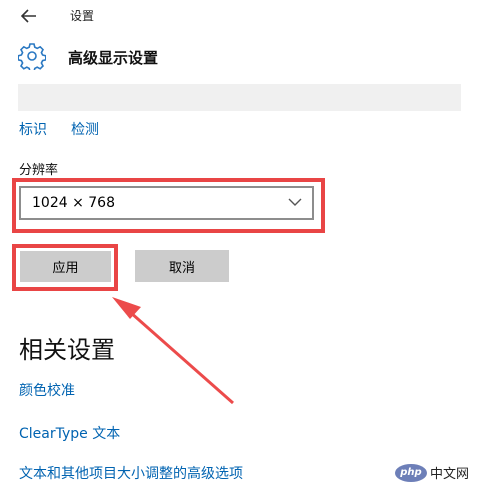  I want to click on app-title: 设置, so click(82, 16).